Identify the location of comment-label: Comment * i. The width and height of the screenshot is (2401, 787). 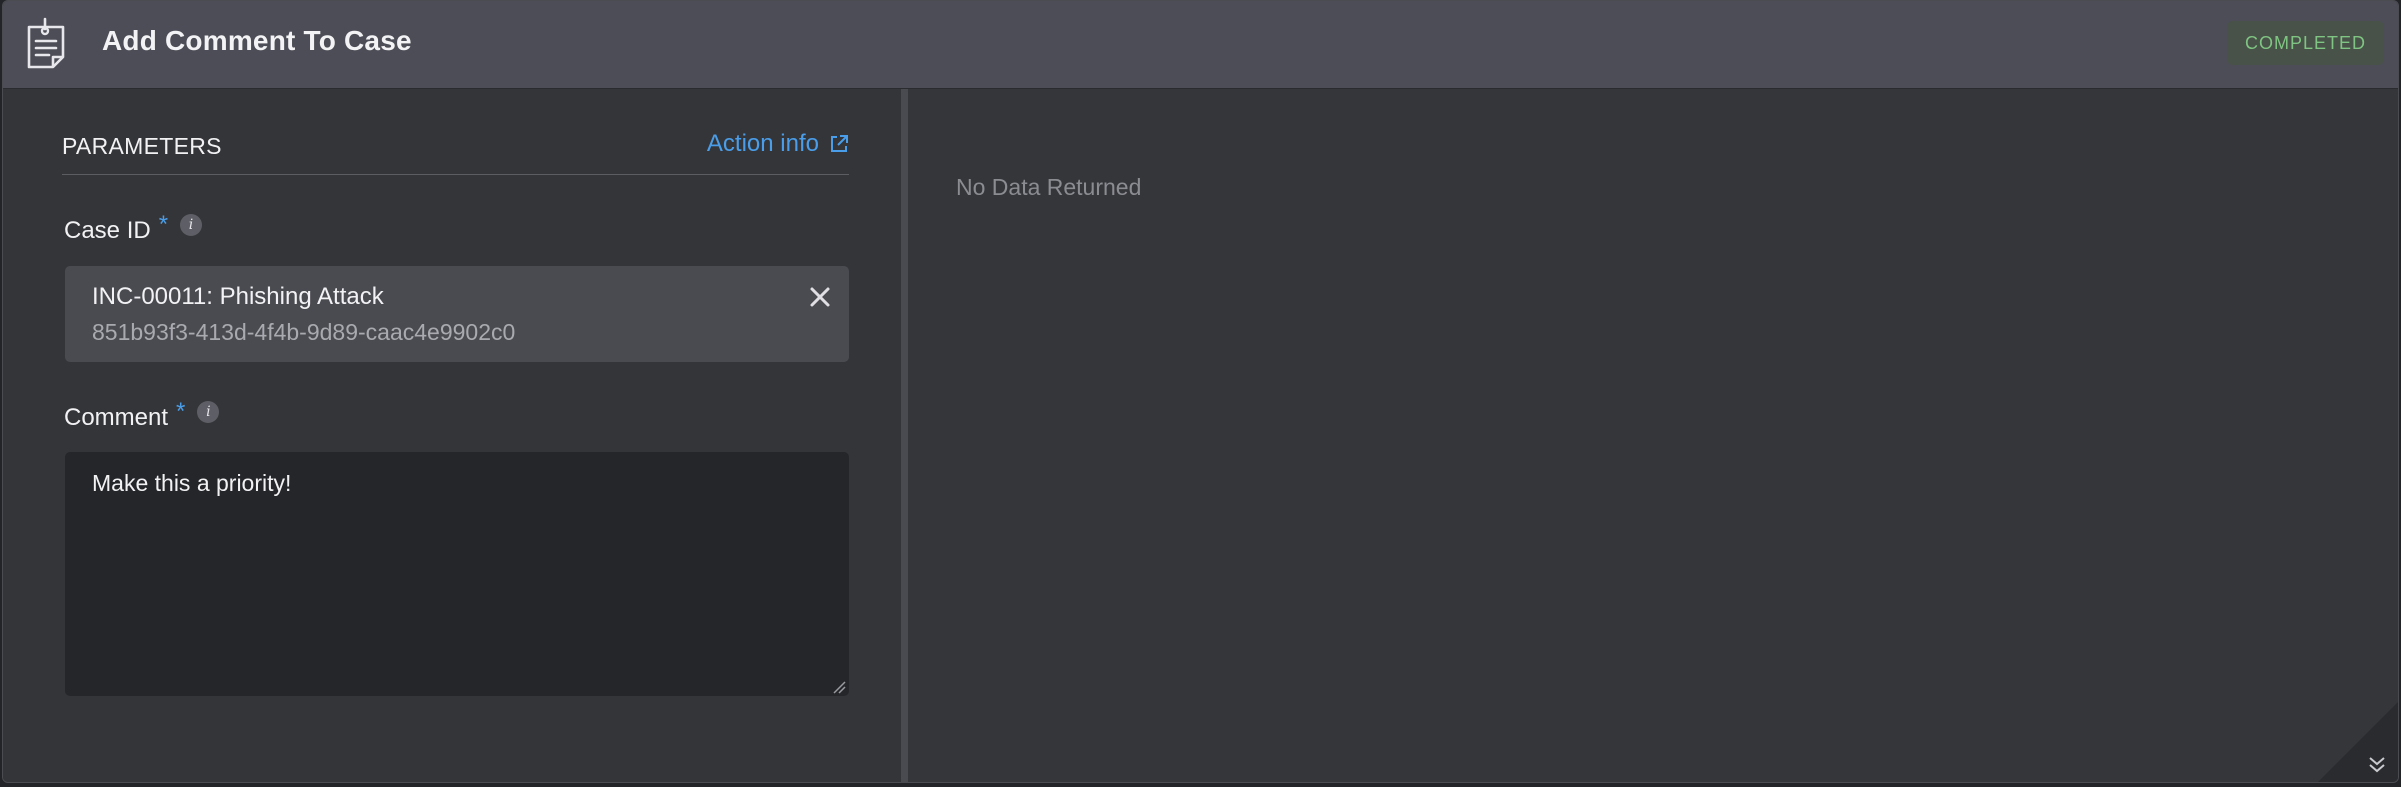
(142, 415).